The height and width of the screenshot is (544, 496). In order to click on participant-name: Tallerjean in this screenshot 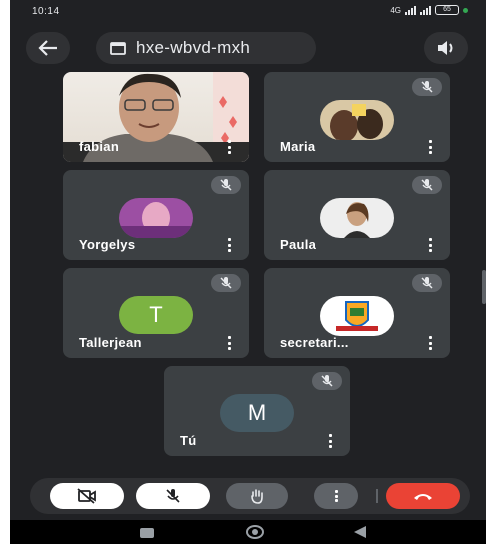, I will do `click(110, 342)`.